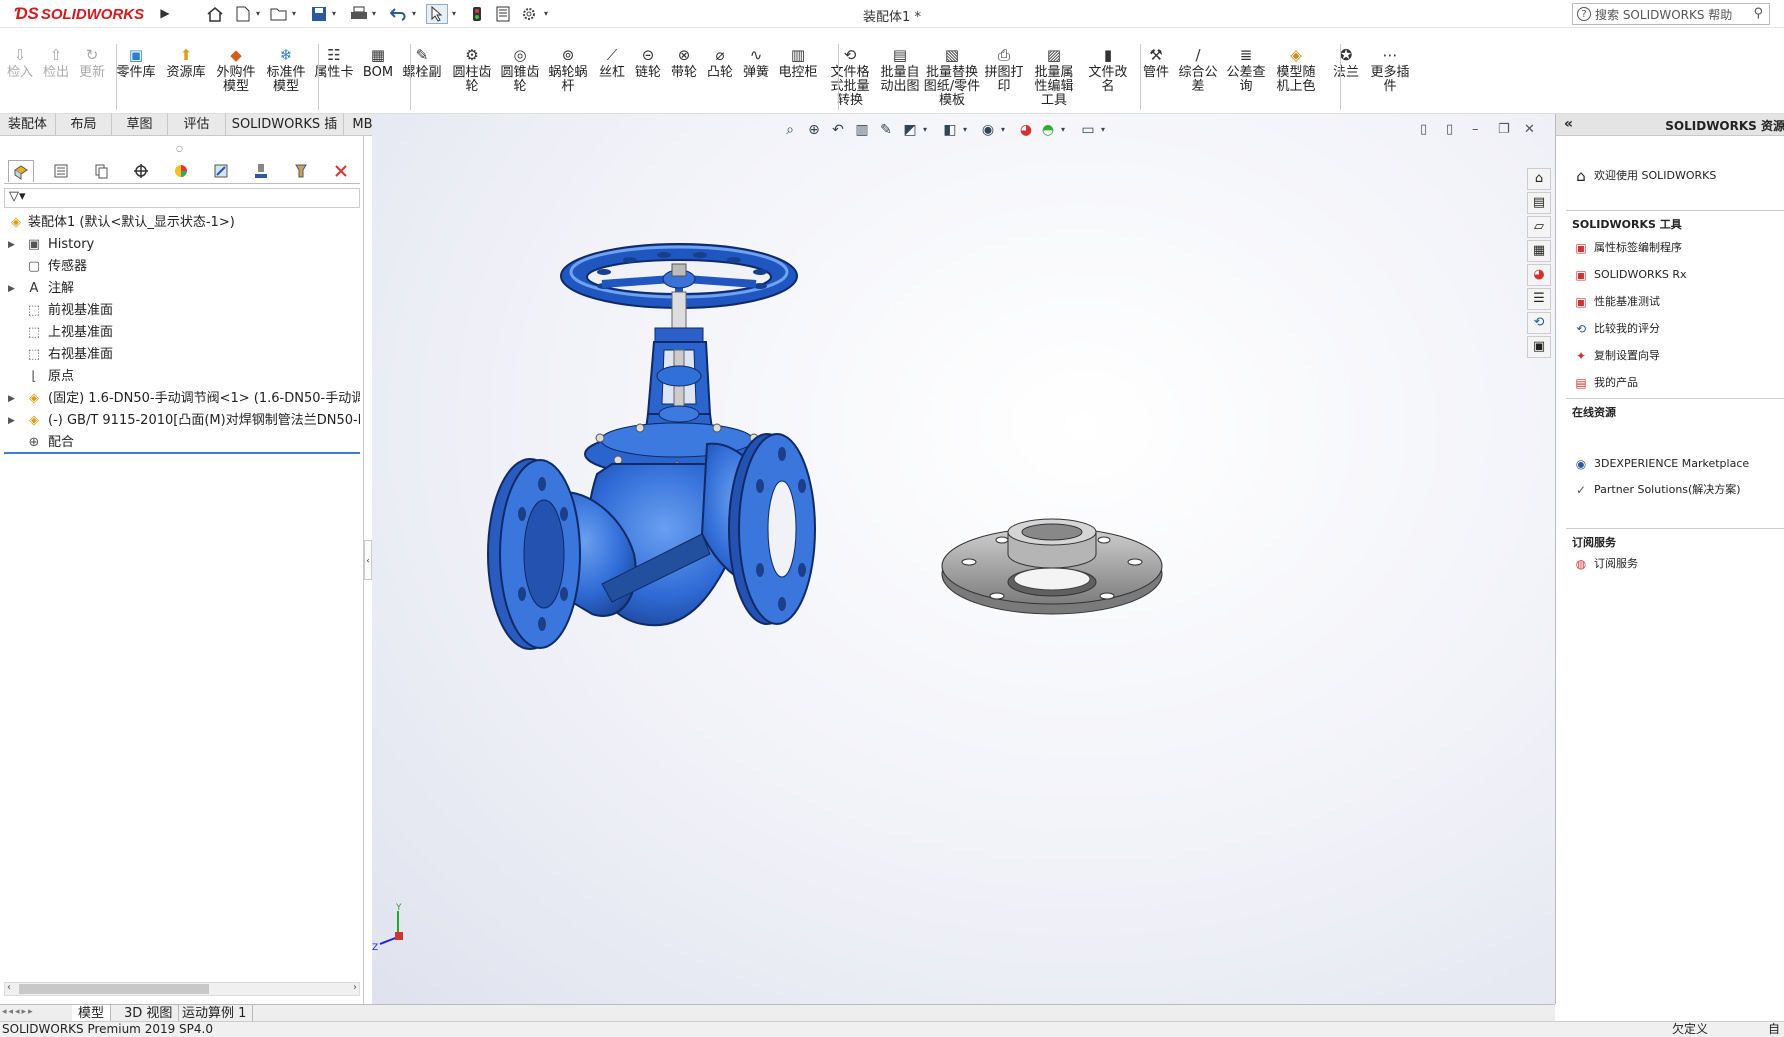  Describe the element at coordinates (1629, 275) in the screenshot. I see `task-pane-link: ▣ SOLIDWORKS Rx` at that location.